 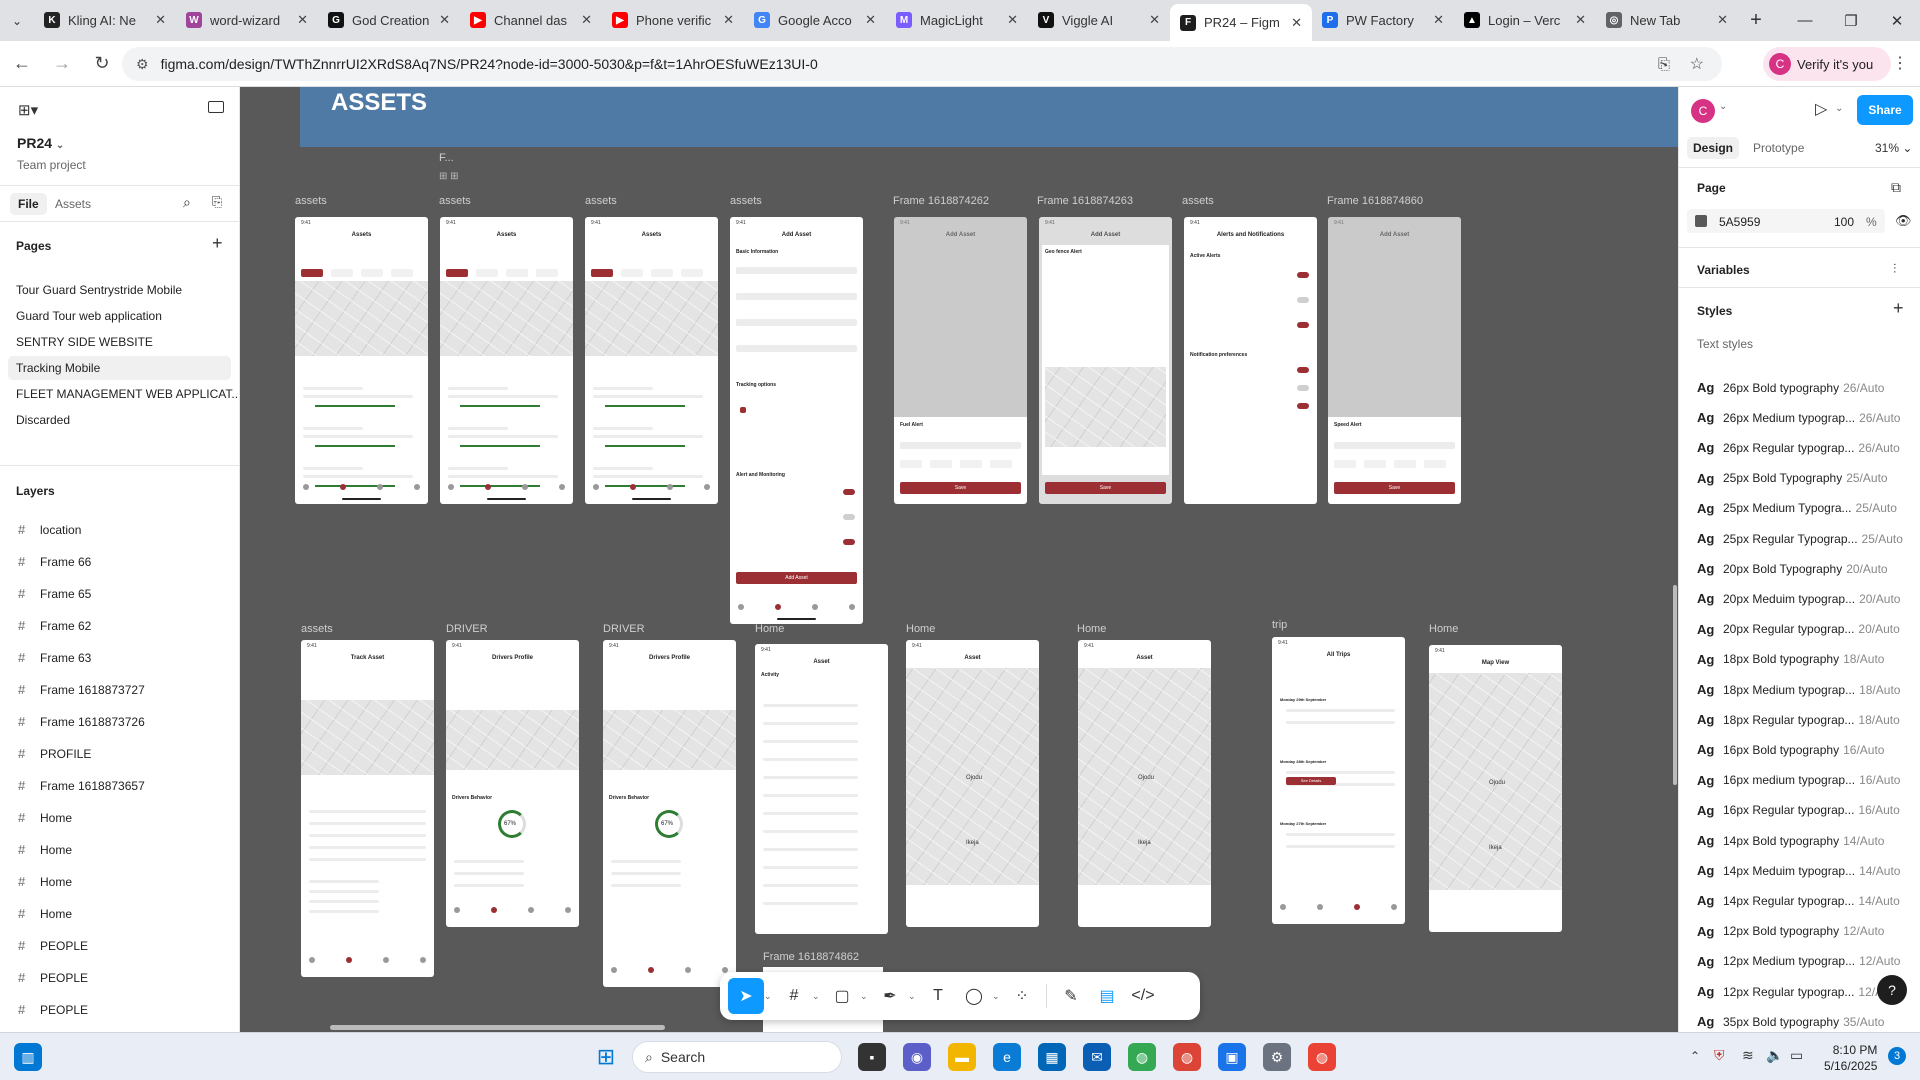 What do you see at coordinates (1804, 961) in the screenshot?
I see `text-style-item: Ag 12px Medium typograp... 12/Auto` at bounding box center [1804, 961].